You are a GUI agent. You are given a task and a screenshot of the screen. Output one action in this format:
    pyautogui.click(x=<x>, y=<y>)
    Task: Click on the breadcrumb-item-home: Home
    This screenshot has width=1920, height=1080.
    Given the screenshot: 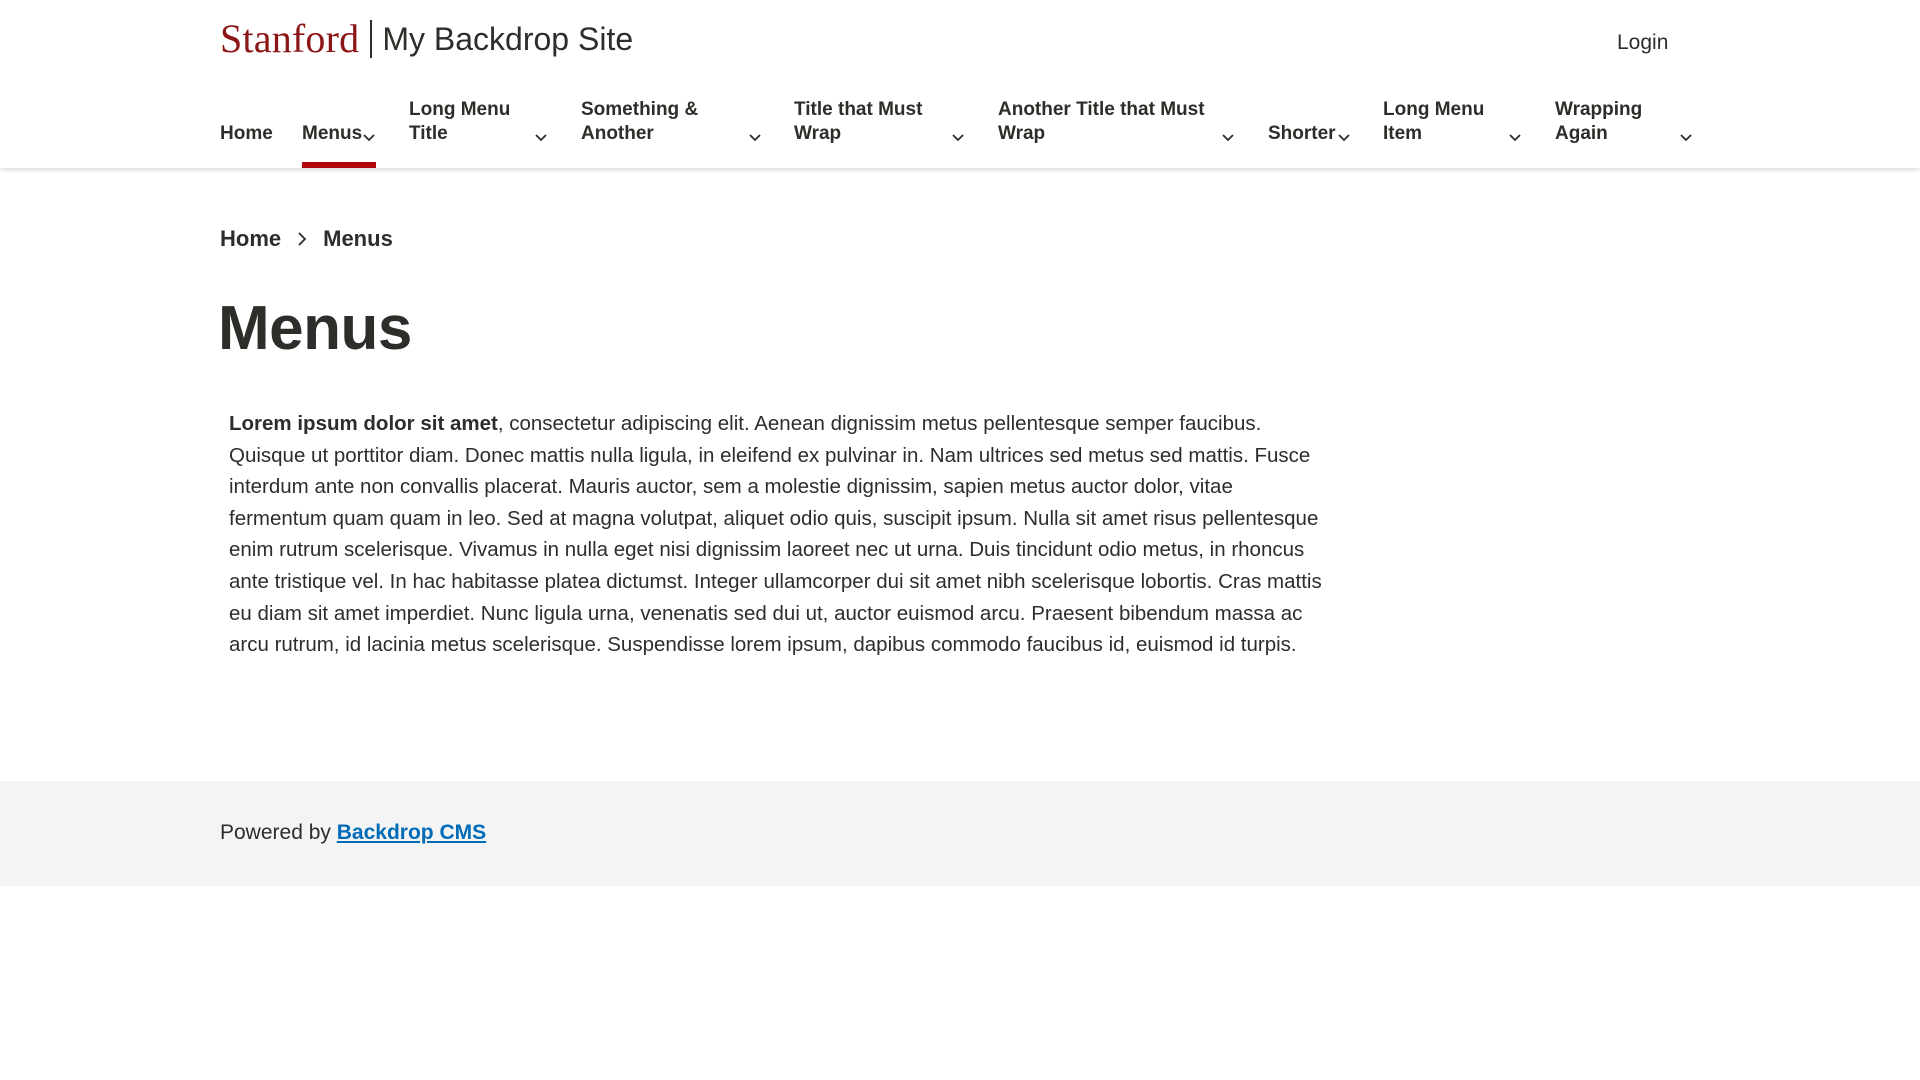 What is the action you would take?
    pyautogui.click(x=250, y=239)
    